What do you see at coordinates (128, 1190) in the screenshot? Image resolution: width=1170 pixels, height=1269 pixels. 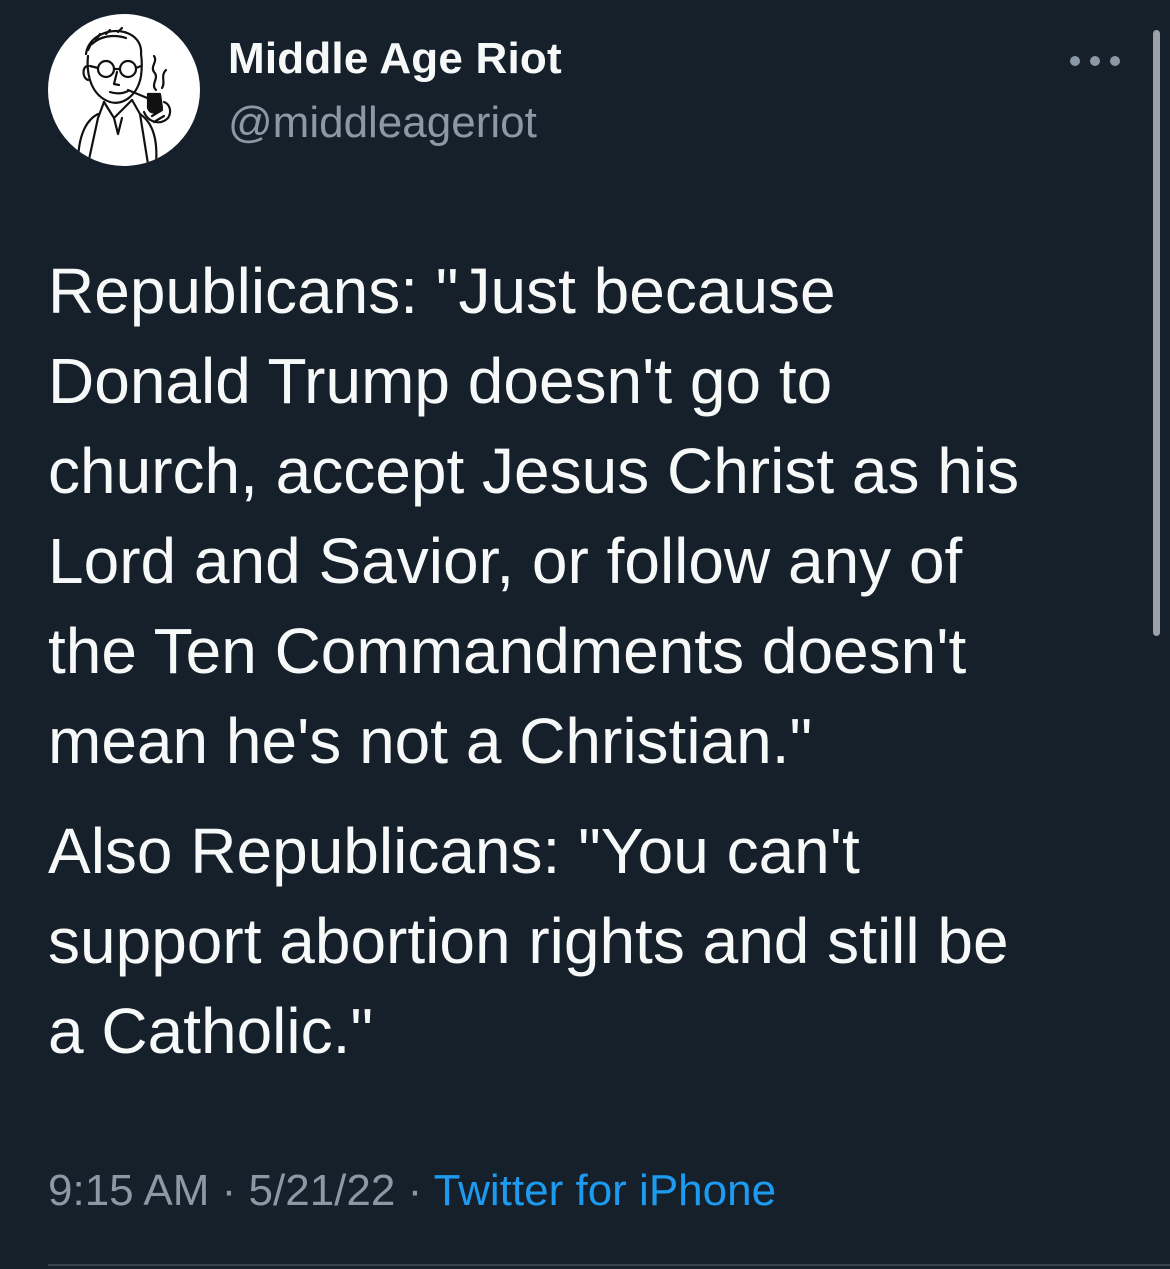 I see `tweet-time: 9:15 AM` at bounding box center [128, 1190].